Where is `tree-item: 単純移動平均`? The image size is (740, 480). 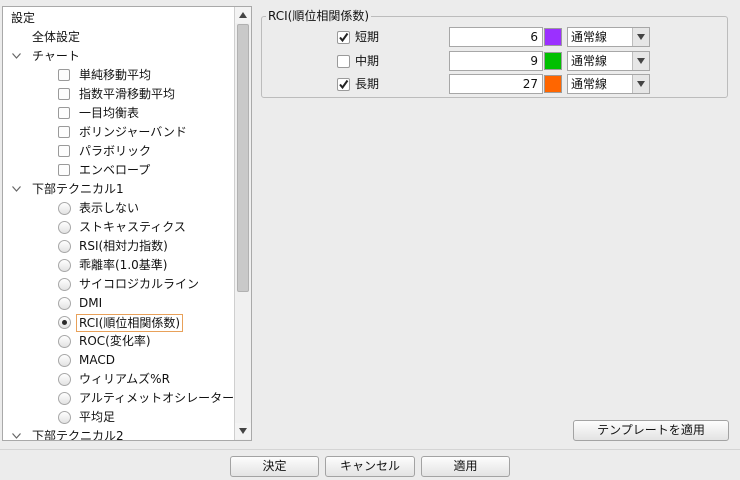
tree-item: 単純移動平均 is located at coordinates (119, 75).